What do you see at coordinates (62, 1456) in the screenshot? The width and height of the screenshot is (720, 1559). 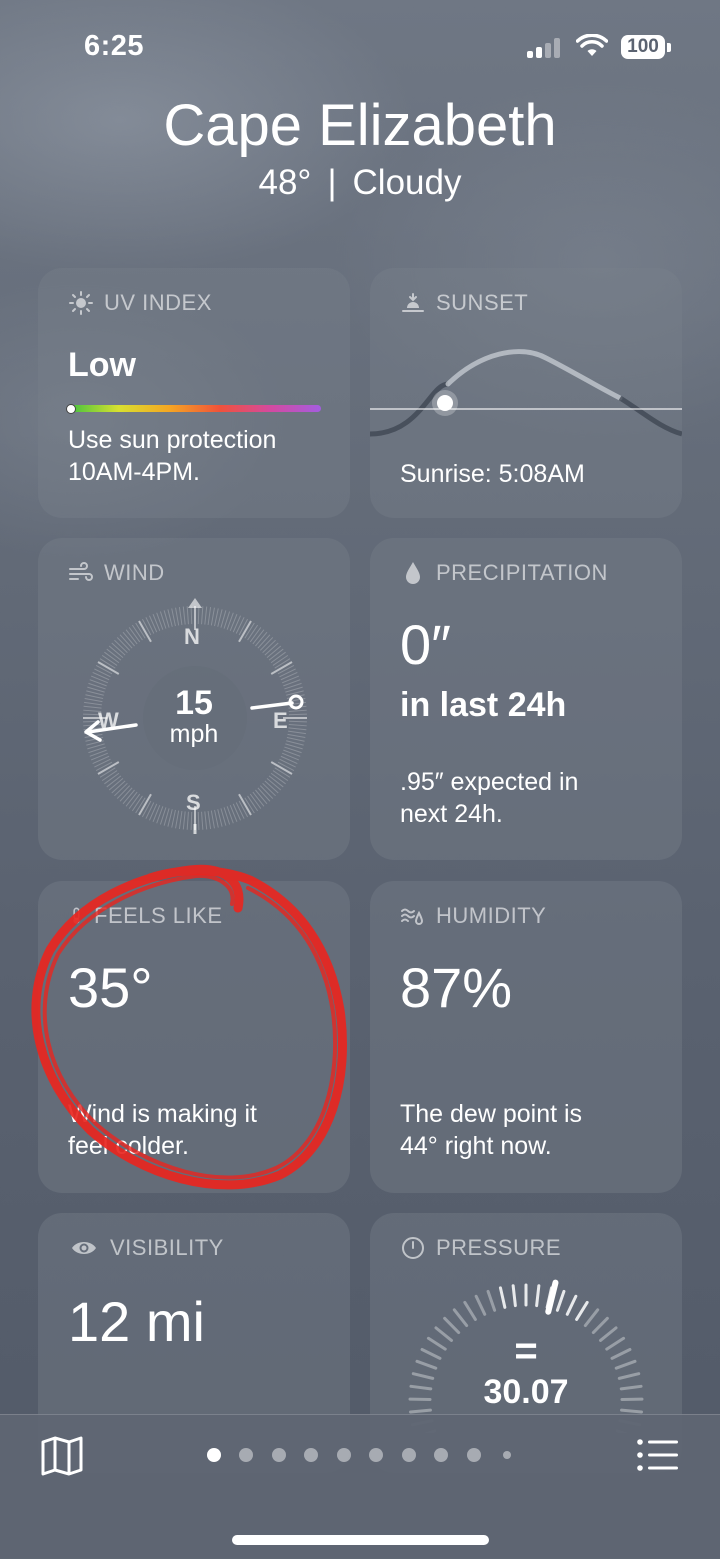 I see `map-icon` at bounding box center [62, 1456].